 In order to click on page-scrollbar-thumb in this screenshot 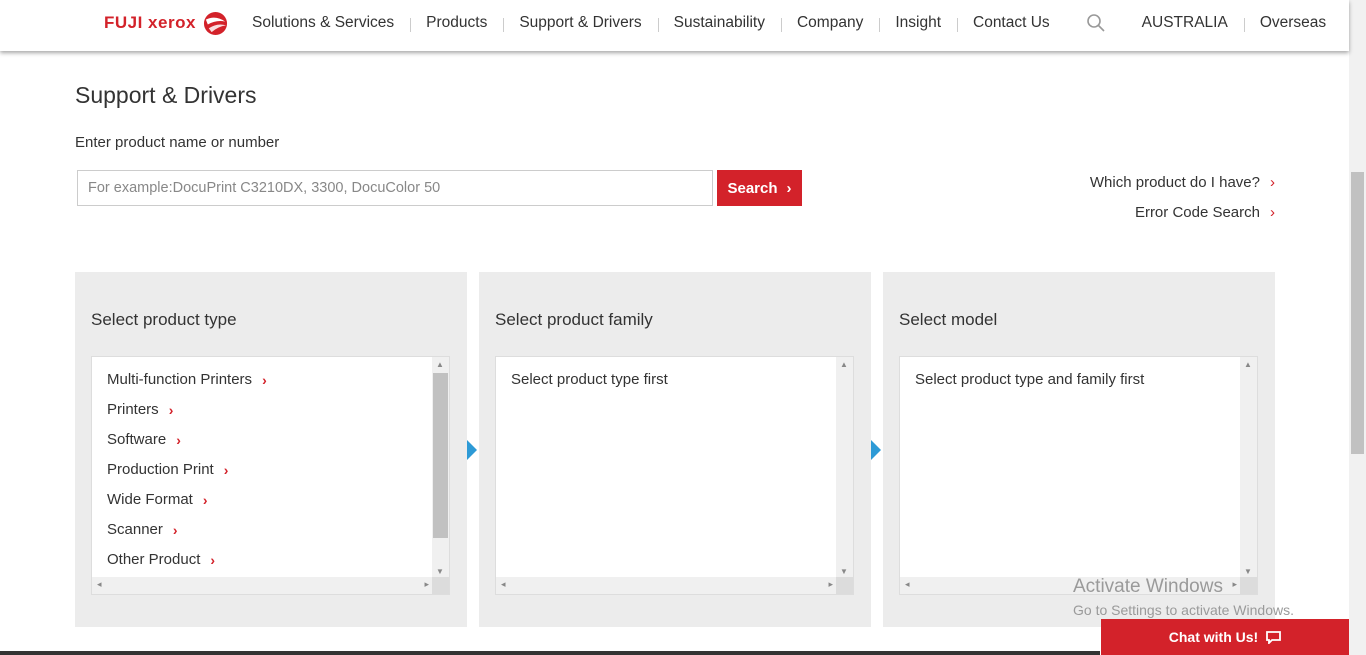, I will do `click(1357, 313)`.